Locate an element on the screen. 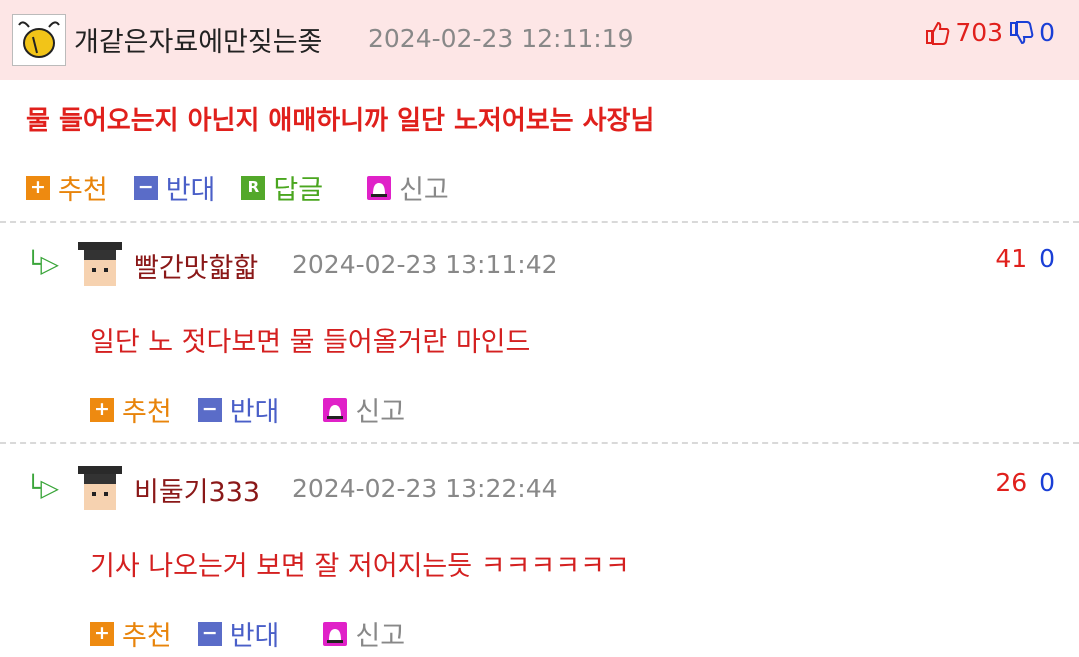 Image resolution: width=1079 pixels, height=657 pixels. reply-text: 일단 노 젓다보면 물 들어올거란 마인드 is located at coordinates (310, 342).